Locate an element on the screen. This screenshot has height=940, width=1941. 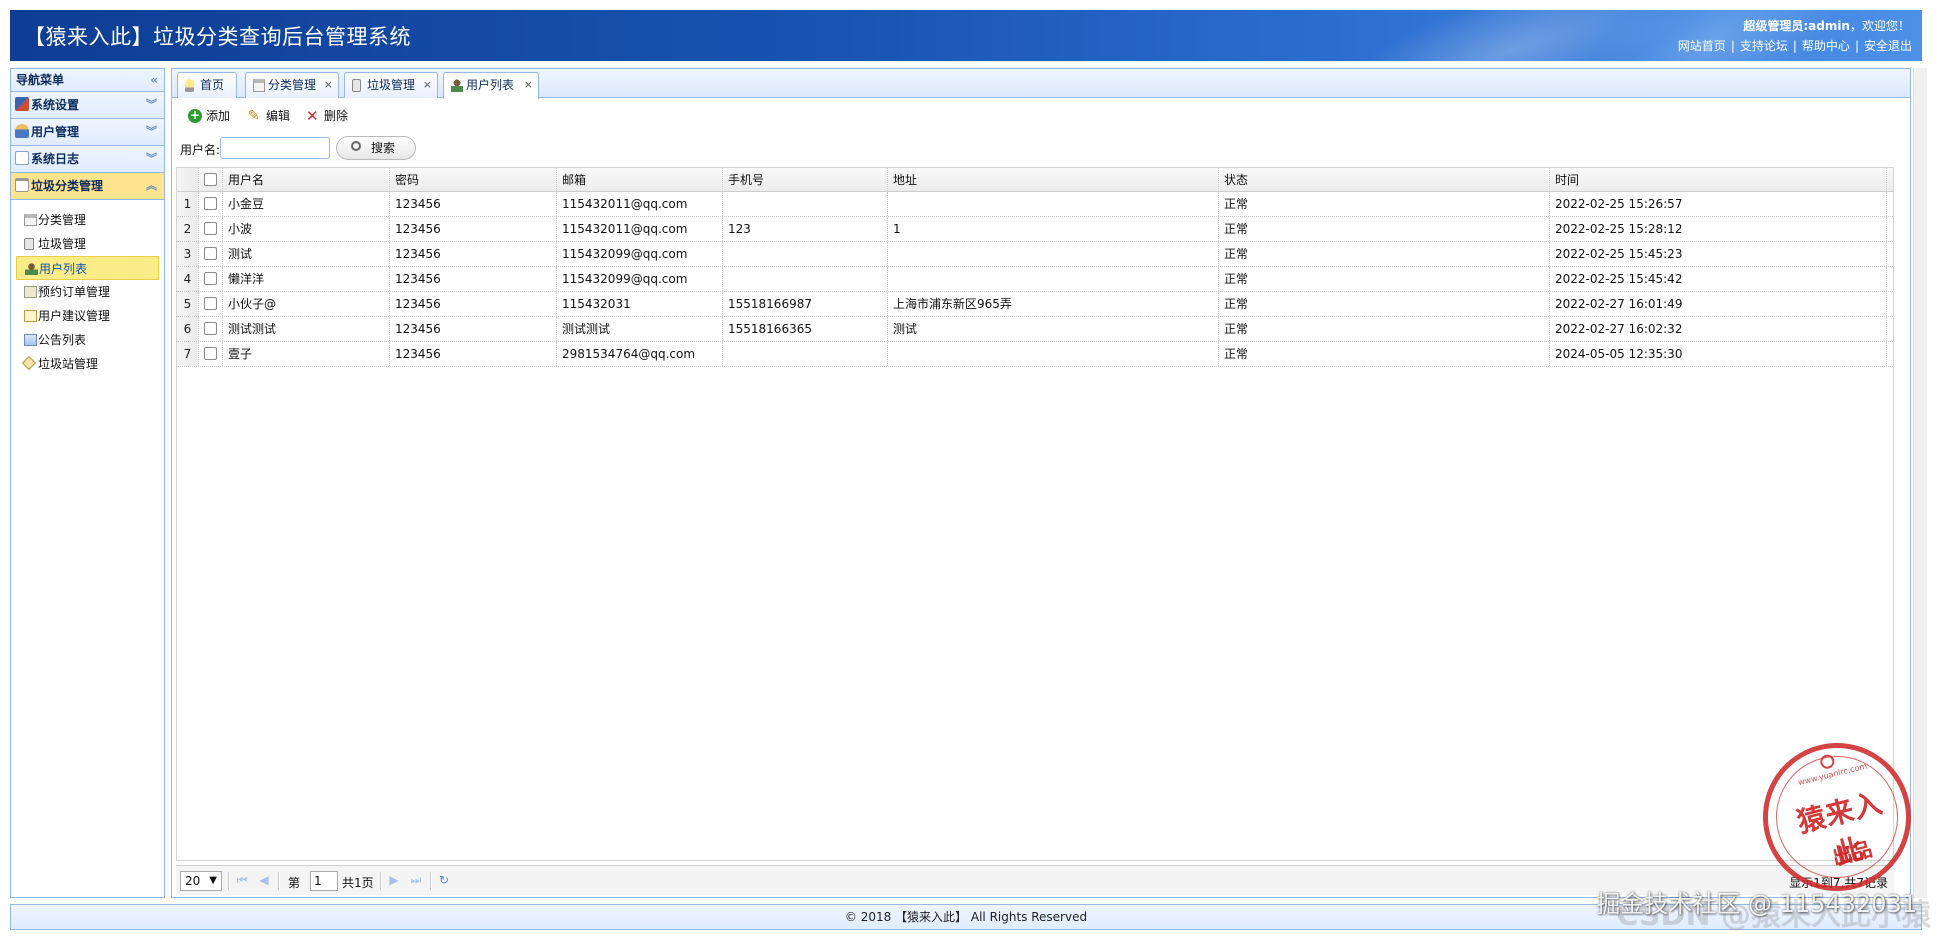
tab-home: 首页 is located at coordinates (207, 85).